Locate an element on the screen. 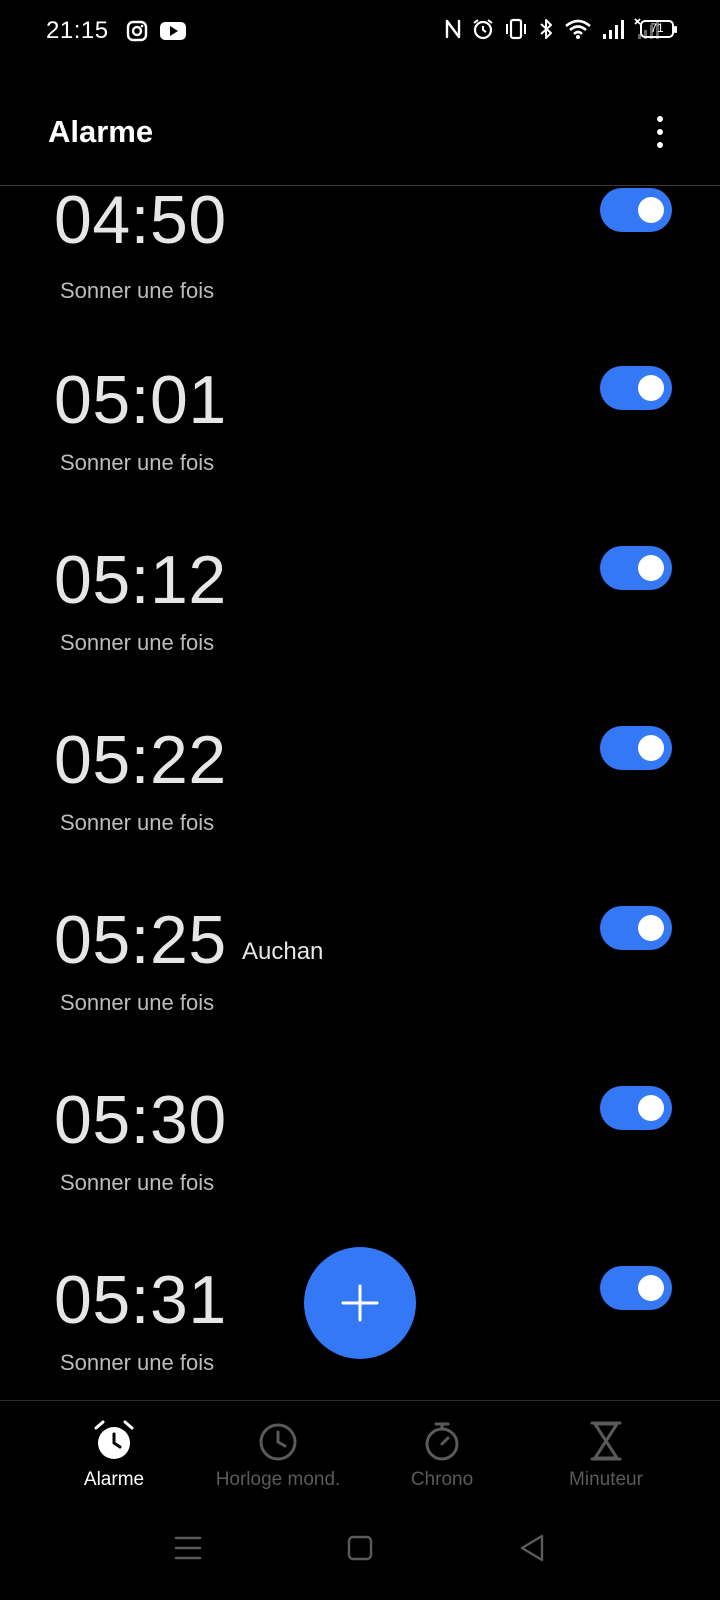  battery-level: 71 is located at coordinates (657, 28).